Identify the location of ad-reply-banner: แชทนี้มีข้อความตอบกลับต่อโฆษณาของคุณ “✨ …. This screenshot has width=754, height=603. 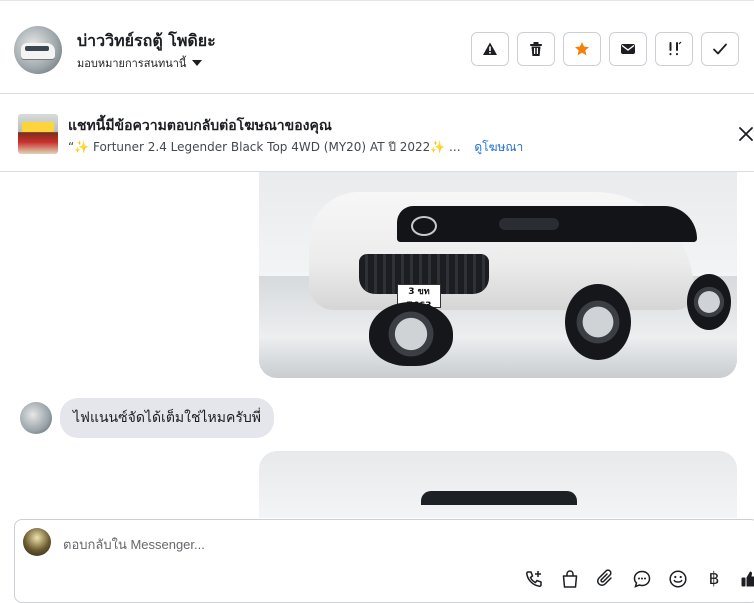
(377, 133).